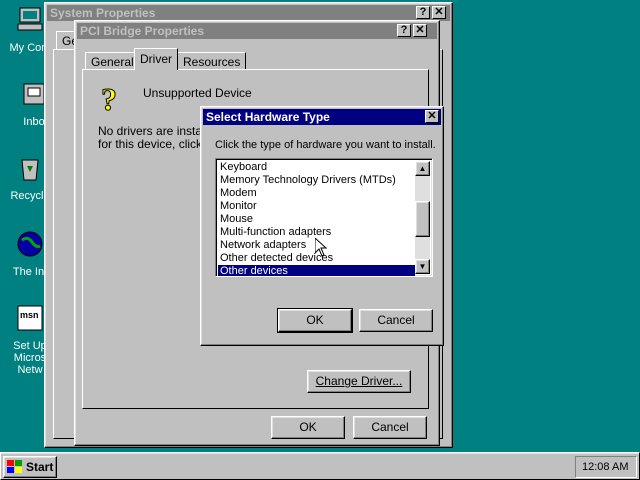  What do you see at coordinates (30, 244) in the screenshot?
I see `globe-icon` at bounding box center [30, 244].